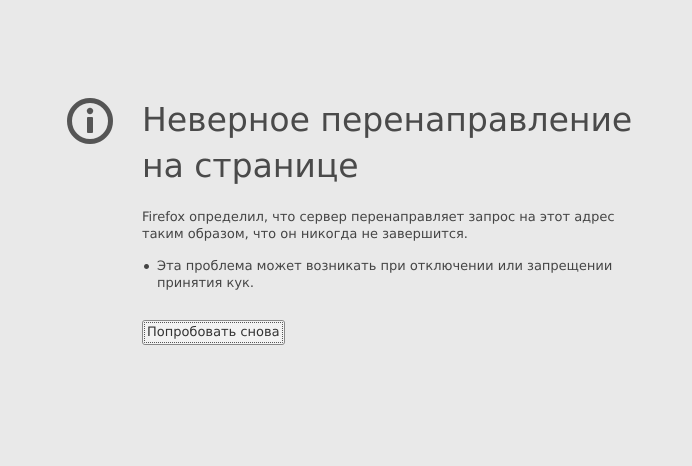 The height and width of the screenshot is (466, 692). What do you see at coordinates (146, 266) in the screenshot?
I see `bullet-icon` at bounding box center [146, 266].